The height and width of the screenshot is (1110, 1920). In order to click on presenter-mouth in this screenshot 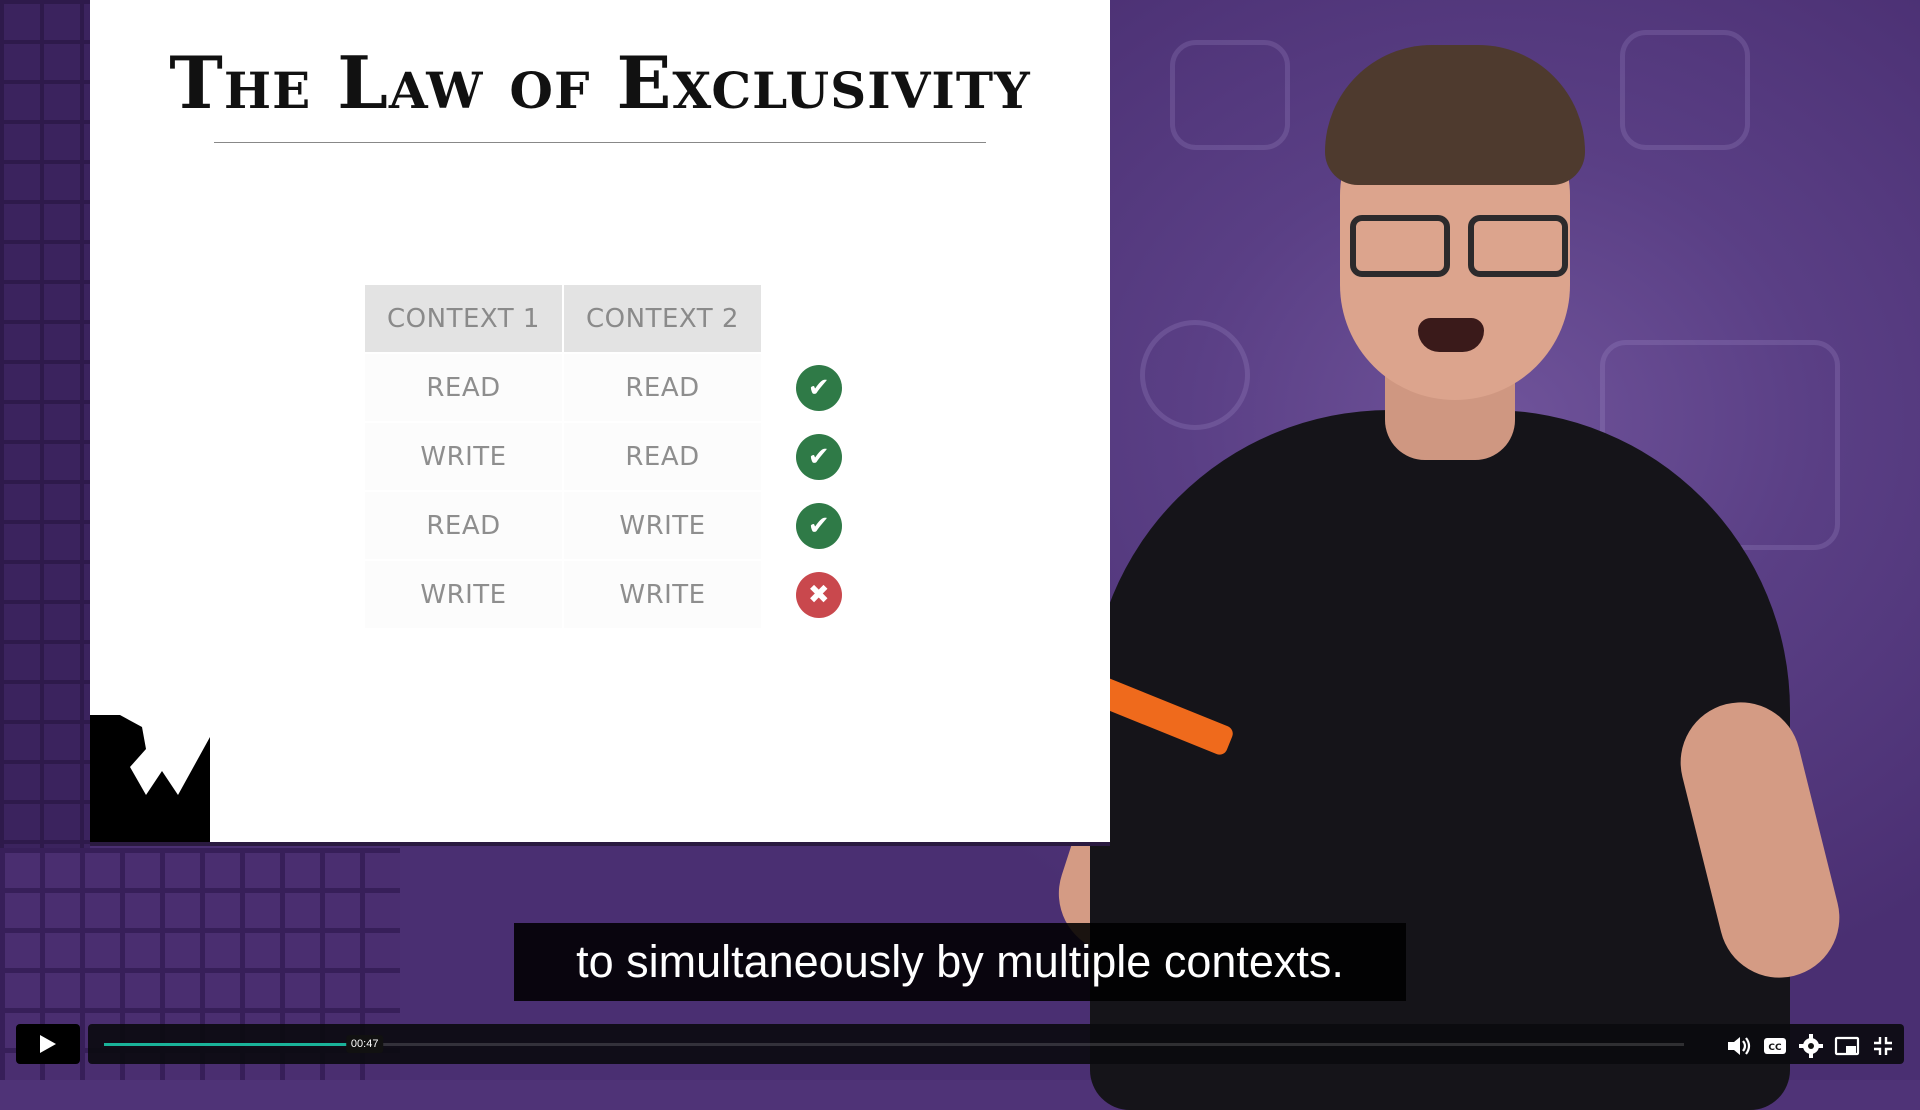, I will do `click(1451, 335)`.